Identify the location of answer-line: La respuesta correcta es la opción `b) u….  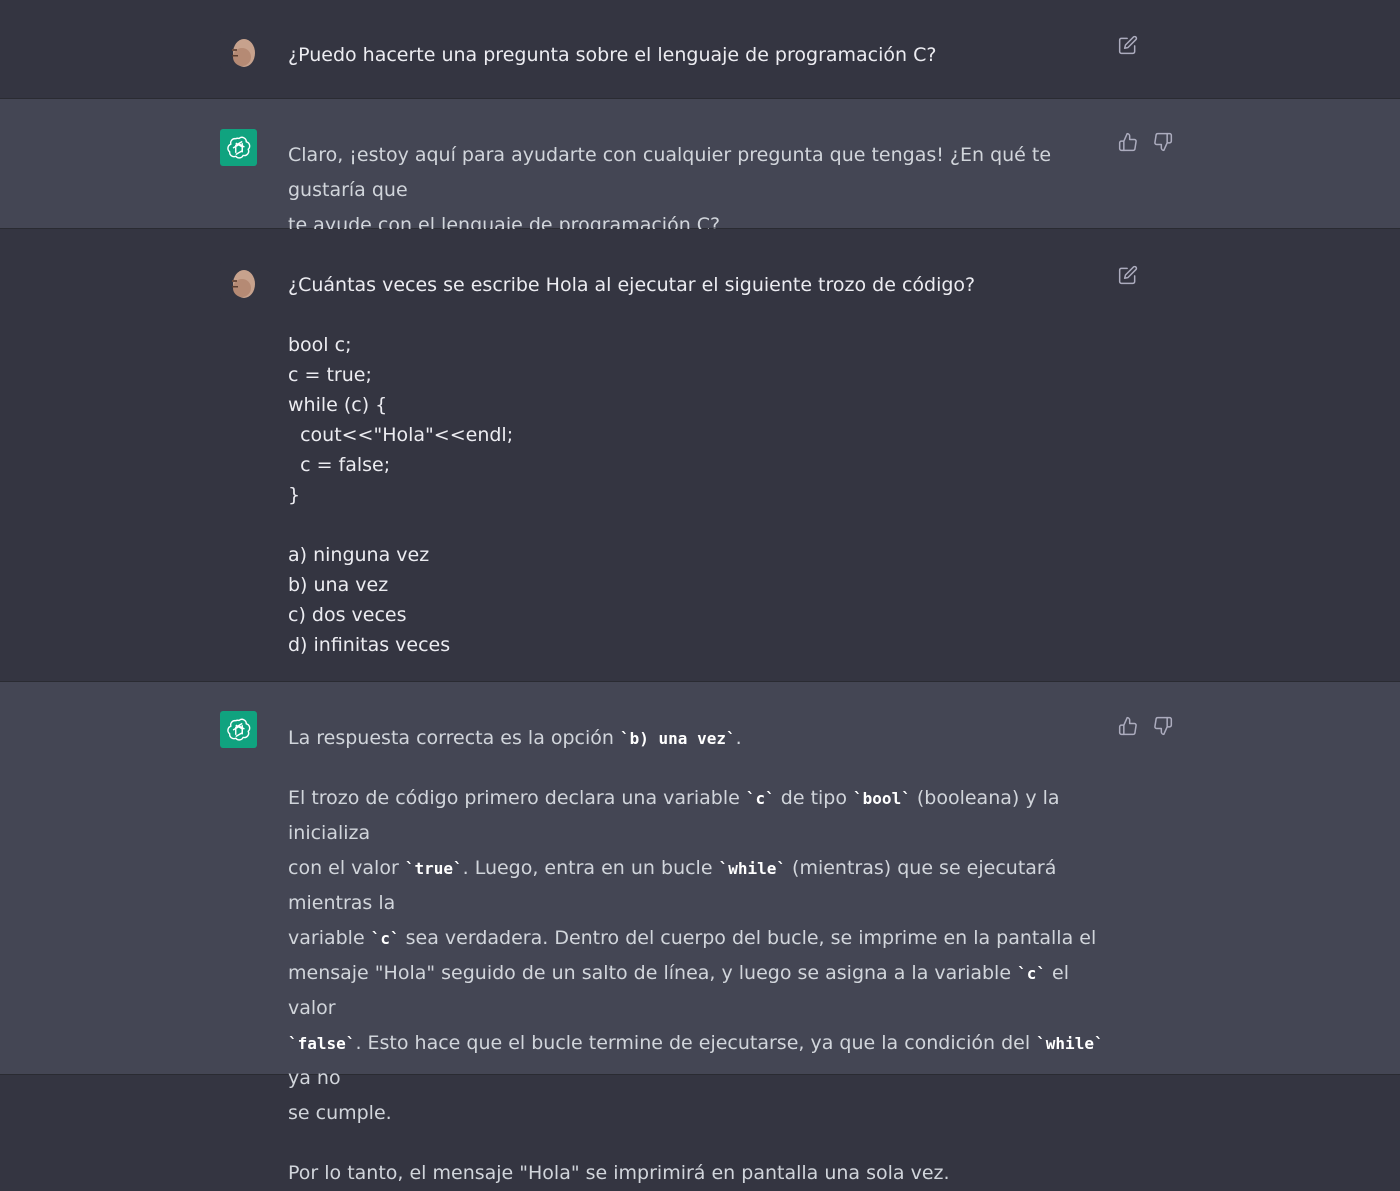
(698, 738).